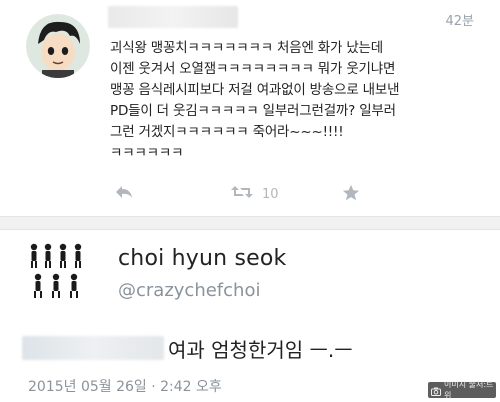 Image resolution: width=500 pixels, height=402 pixels. I want to click on group-avatar, so click(57, 272).